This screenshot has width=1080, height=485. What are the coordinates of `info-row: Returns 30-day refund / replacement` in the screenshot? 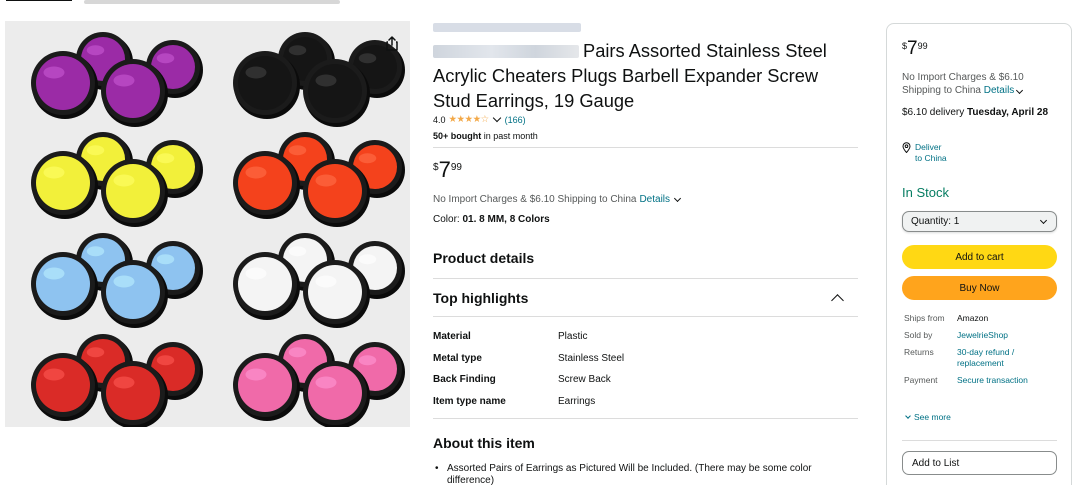 It's located at (980, 358).